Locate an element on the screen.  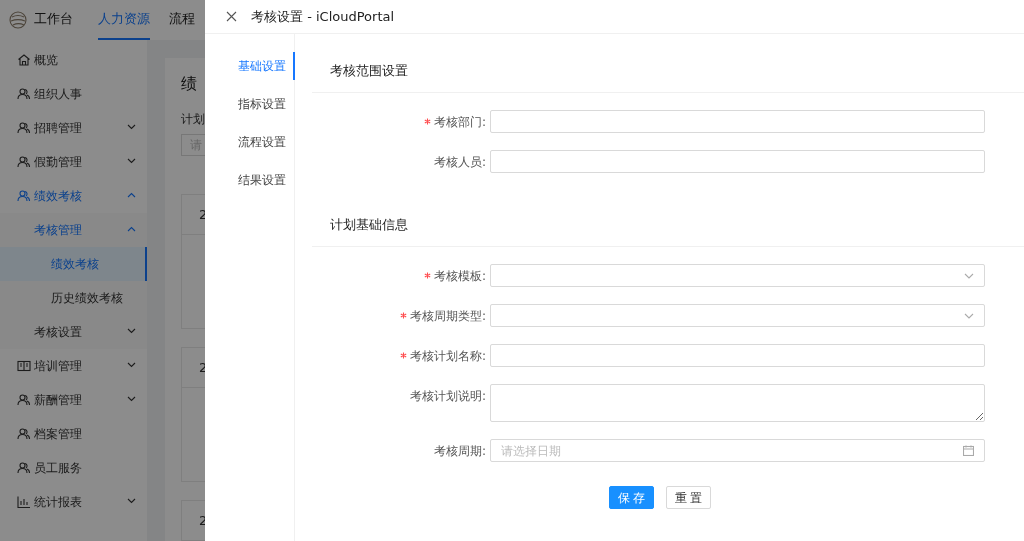
settings-tab: 流程设置 is located at coordinates (250, 142).